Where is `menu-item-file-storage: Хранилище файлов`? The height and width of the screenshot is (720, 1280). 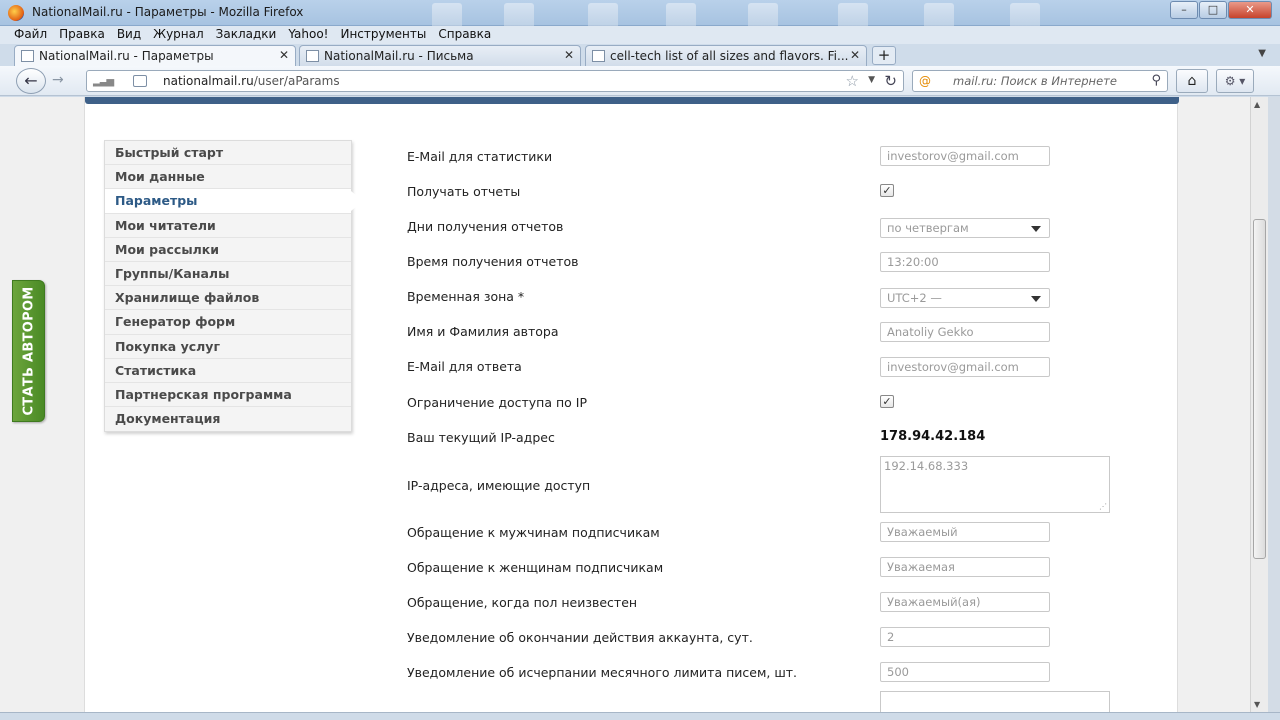
menu-item-file-storage: Хранилище файлов is located at coordinates (228, 298).